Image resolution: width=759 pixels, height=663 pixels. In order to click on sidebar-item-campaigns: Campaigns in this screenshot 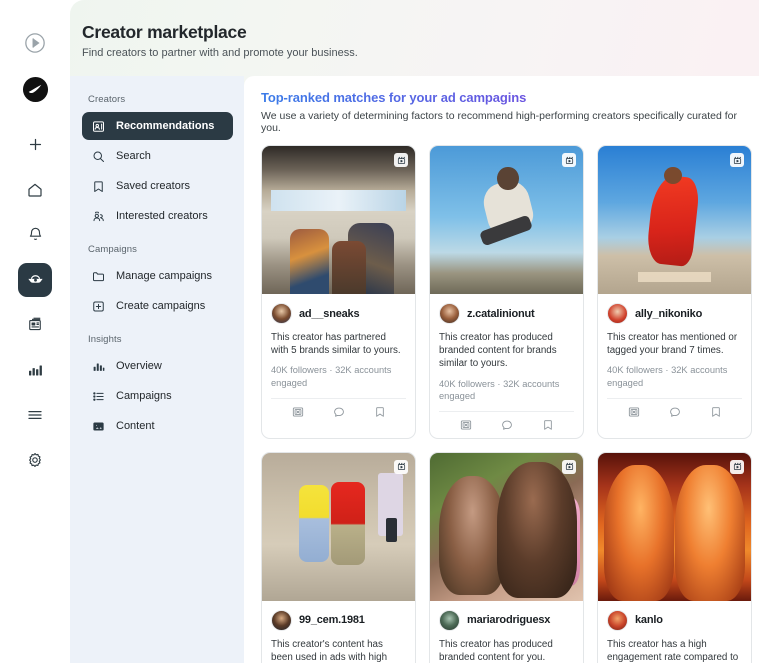, I will do `click(157, 396)`.